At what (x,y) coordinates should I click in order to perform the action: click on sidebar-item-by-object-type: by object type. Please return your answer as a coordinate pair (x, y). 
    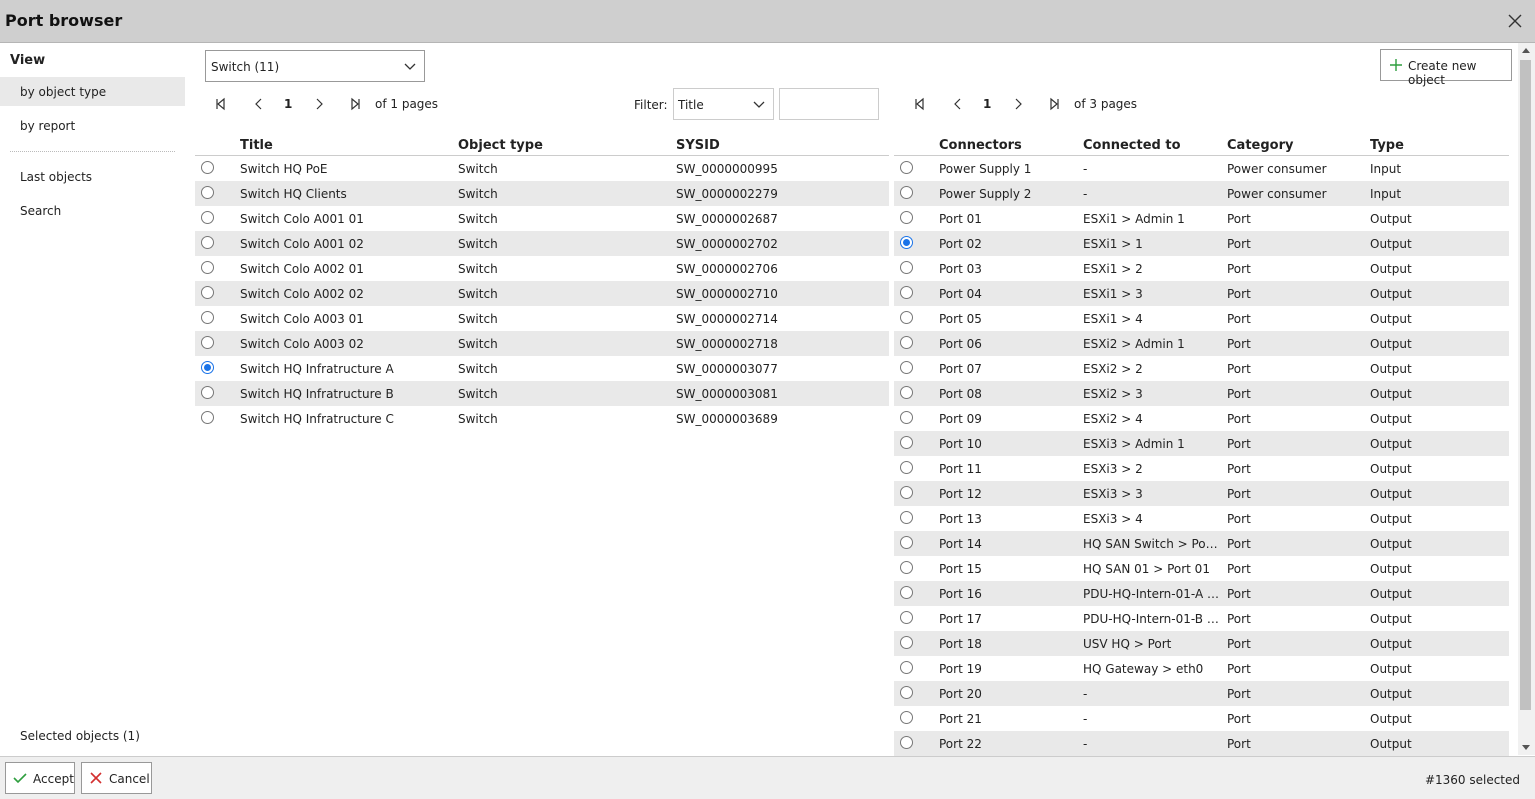
    Looking at the image, I should click on (92, 91).